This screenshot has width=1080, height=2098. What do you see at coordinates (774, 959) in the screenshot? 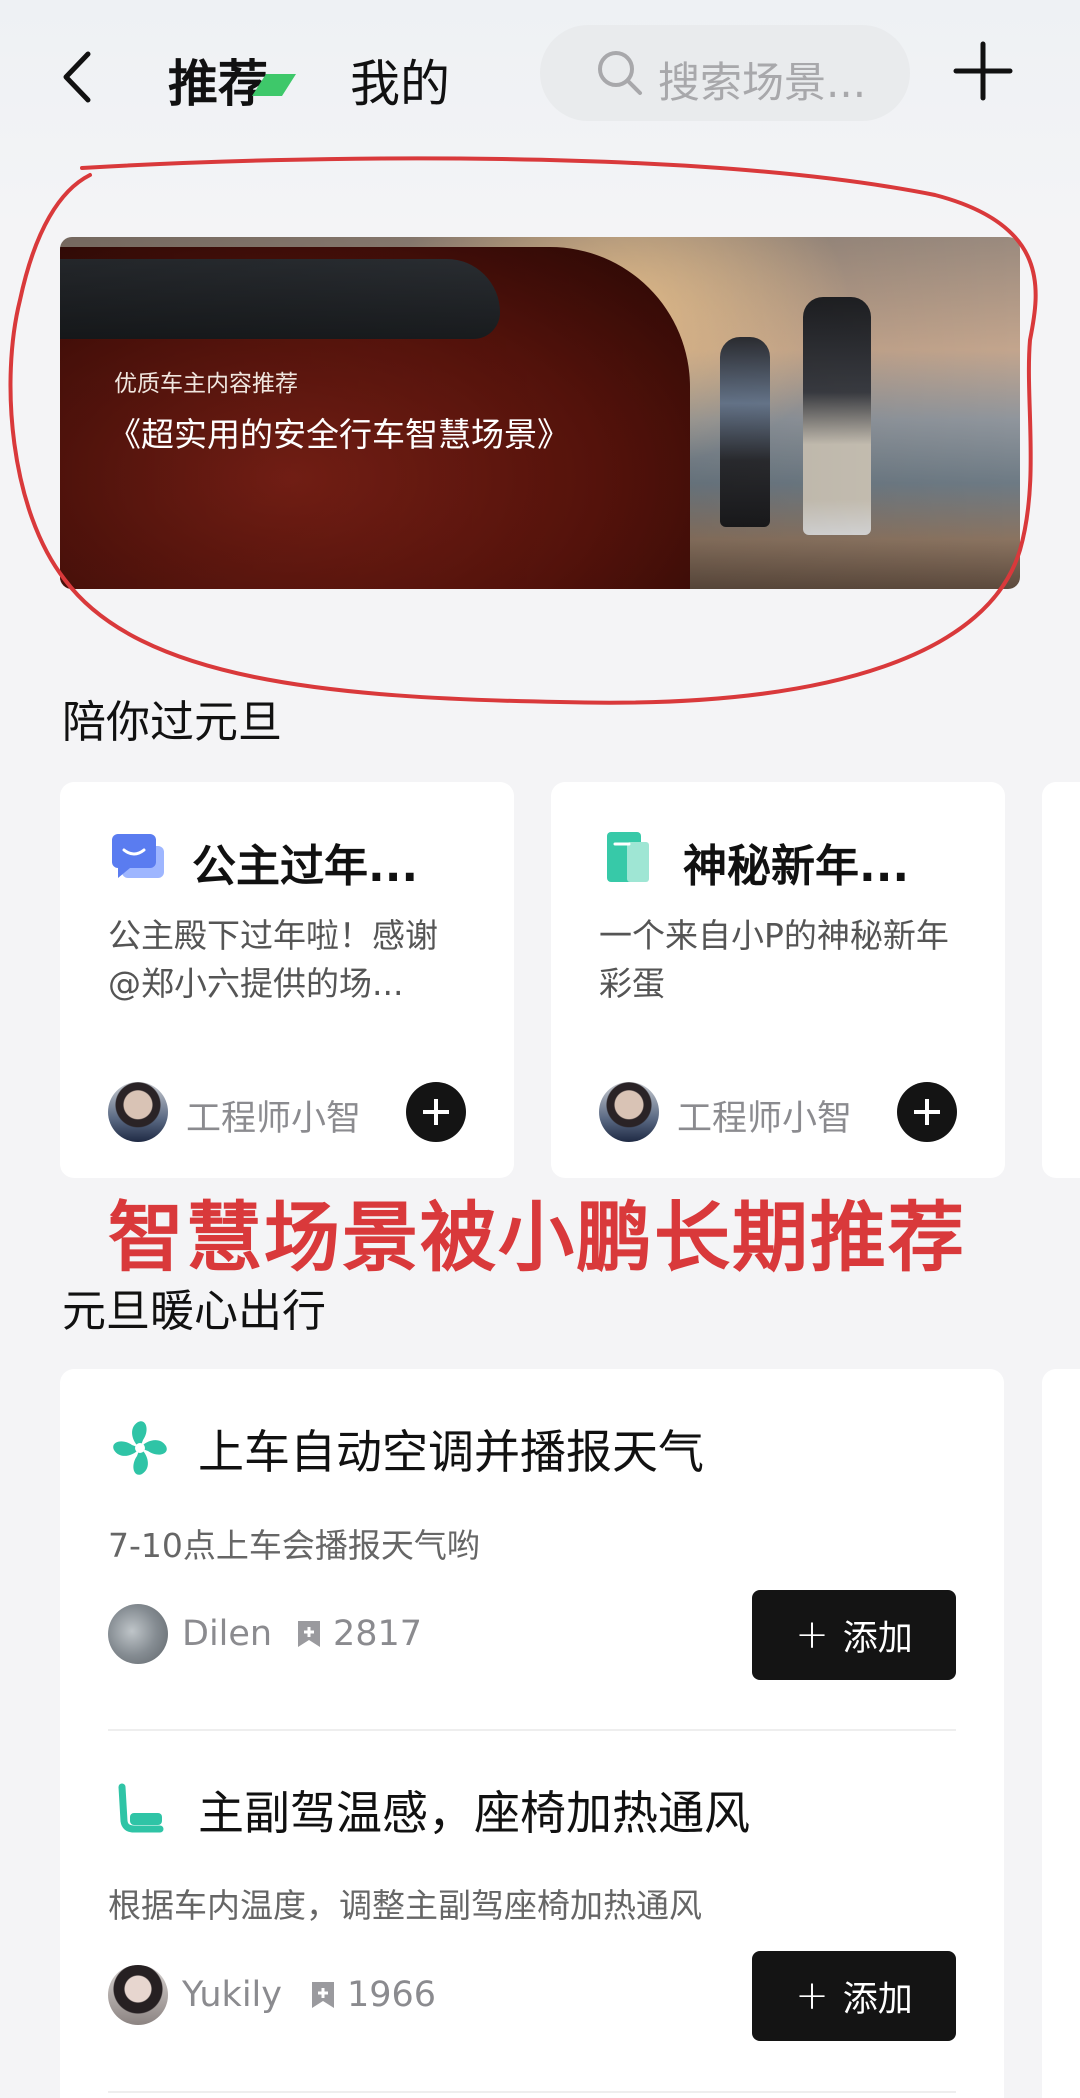
I see `card-description: 一个来自小P的神秘新年彩蛋` at bounding box center [774, 959].